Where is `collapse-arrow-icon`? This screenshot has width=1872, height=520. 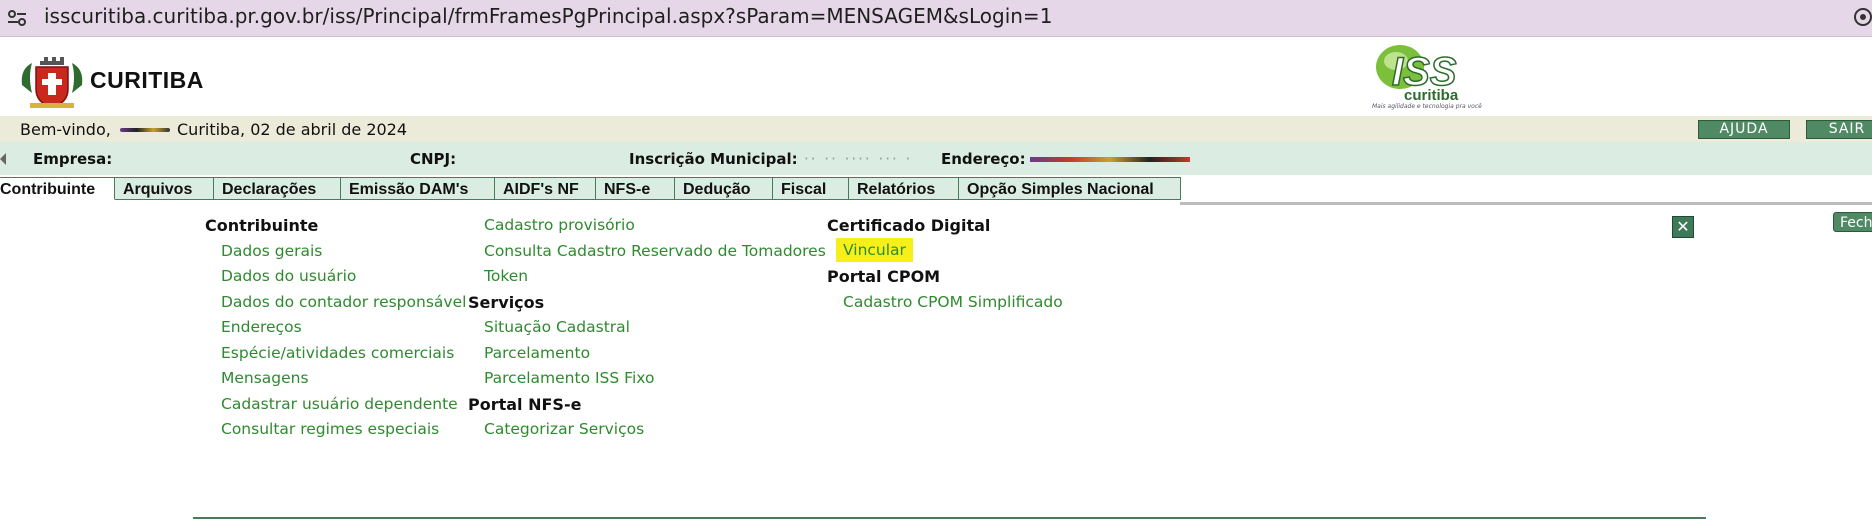
collapse-arrow-icon is located at coordinates (3, 159).